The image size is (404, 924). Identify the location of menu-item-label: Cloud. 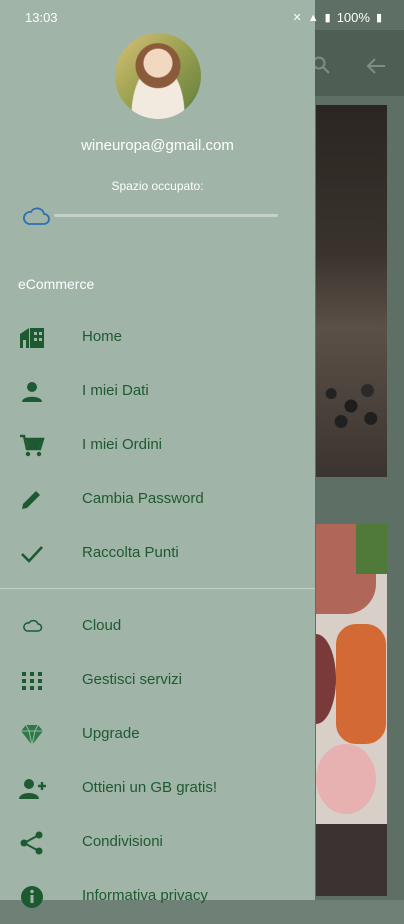
(102, 625).